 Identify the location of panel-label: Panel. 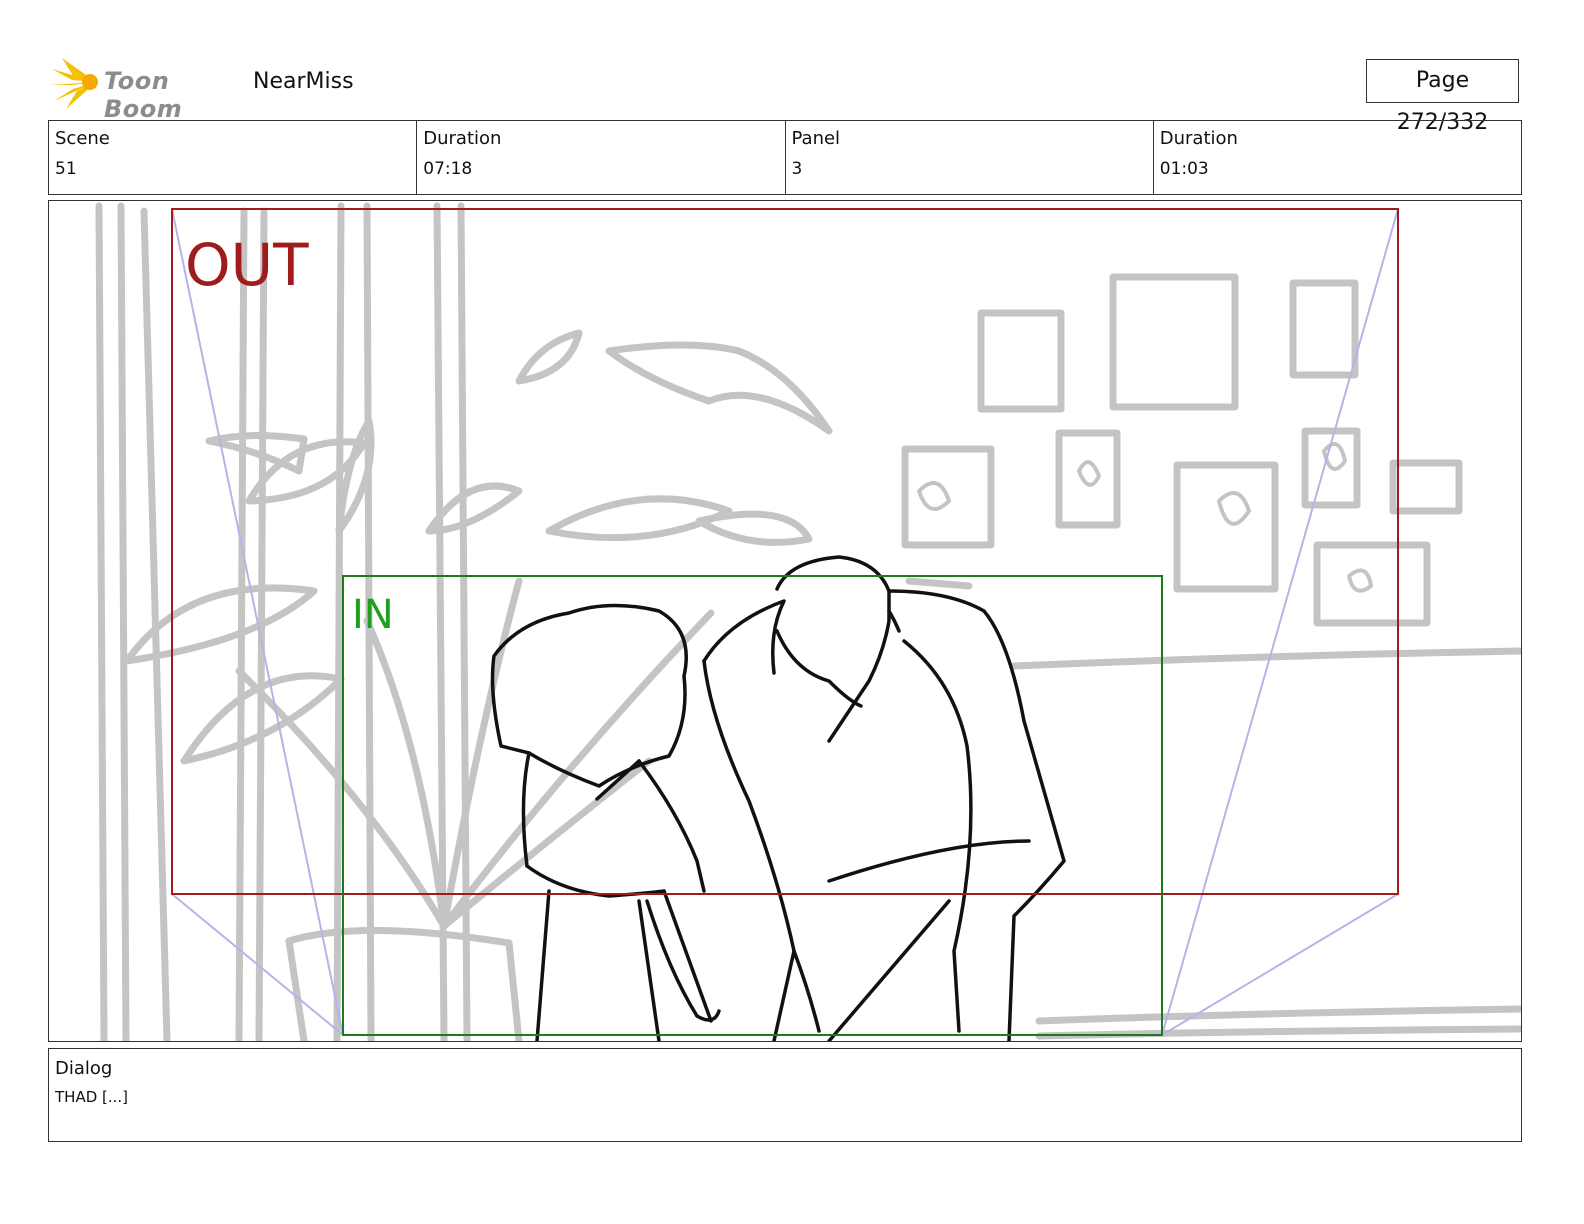
(816, 138).